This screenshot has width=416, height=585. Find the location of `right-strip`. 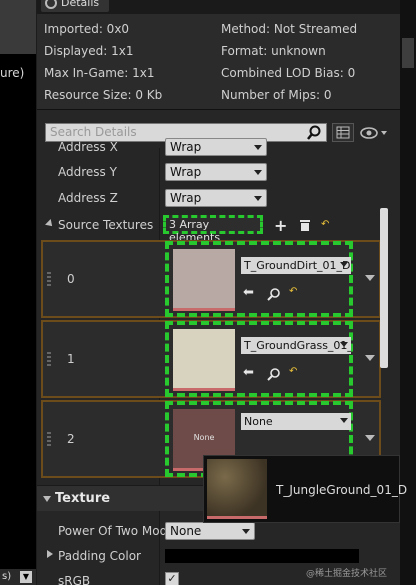

right-strip is located at coordinates (408, 292).